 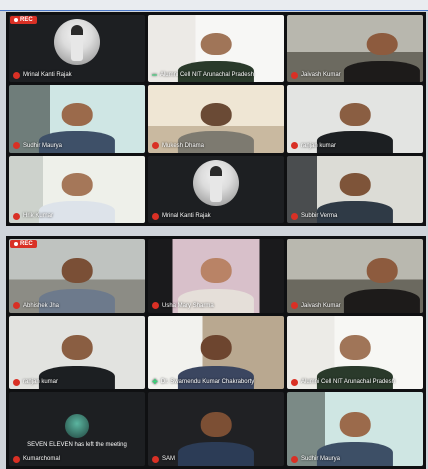 What do you see at coordinates (216, 276) in the screenshot?
I see `participant-tile: Usha Mary Sharma` at bounding box center [216, 276].